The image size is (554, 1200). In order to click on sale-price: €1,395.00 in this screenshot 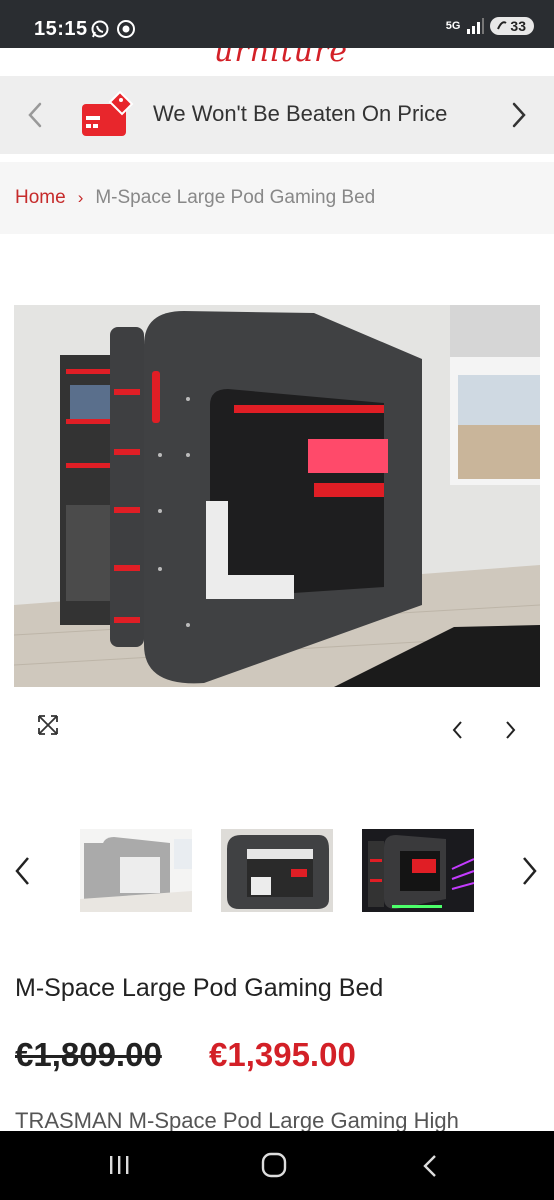, I will do `click(282, 1054)`.